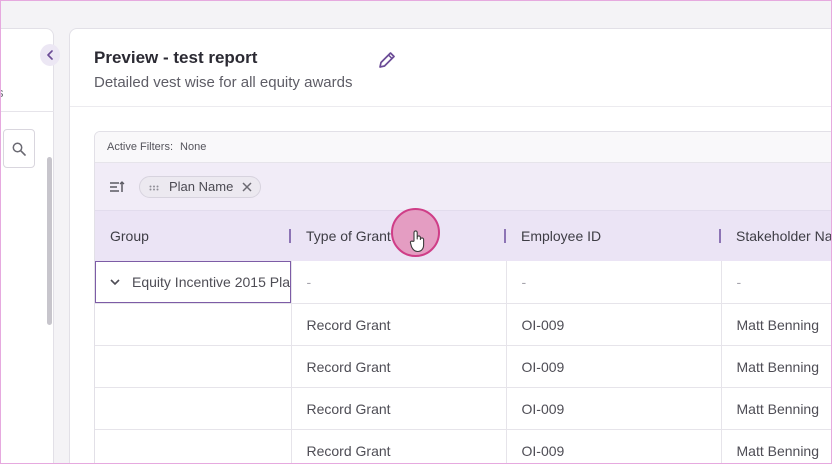 This screenshot has height=464, width=832. I want to click on group-cell: Equity Incentive 2015 Pla, so click(193, 282).